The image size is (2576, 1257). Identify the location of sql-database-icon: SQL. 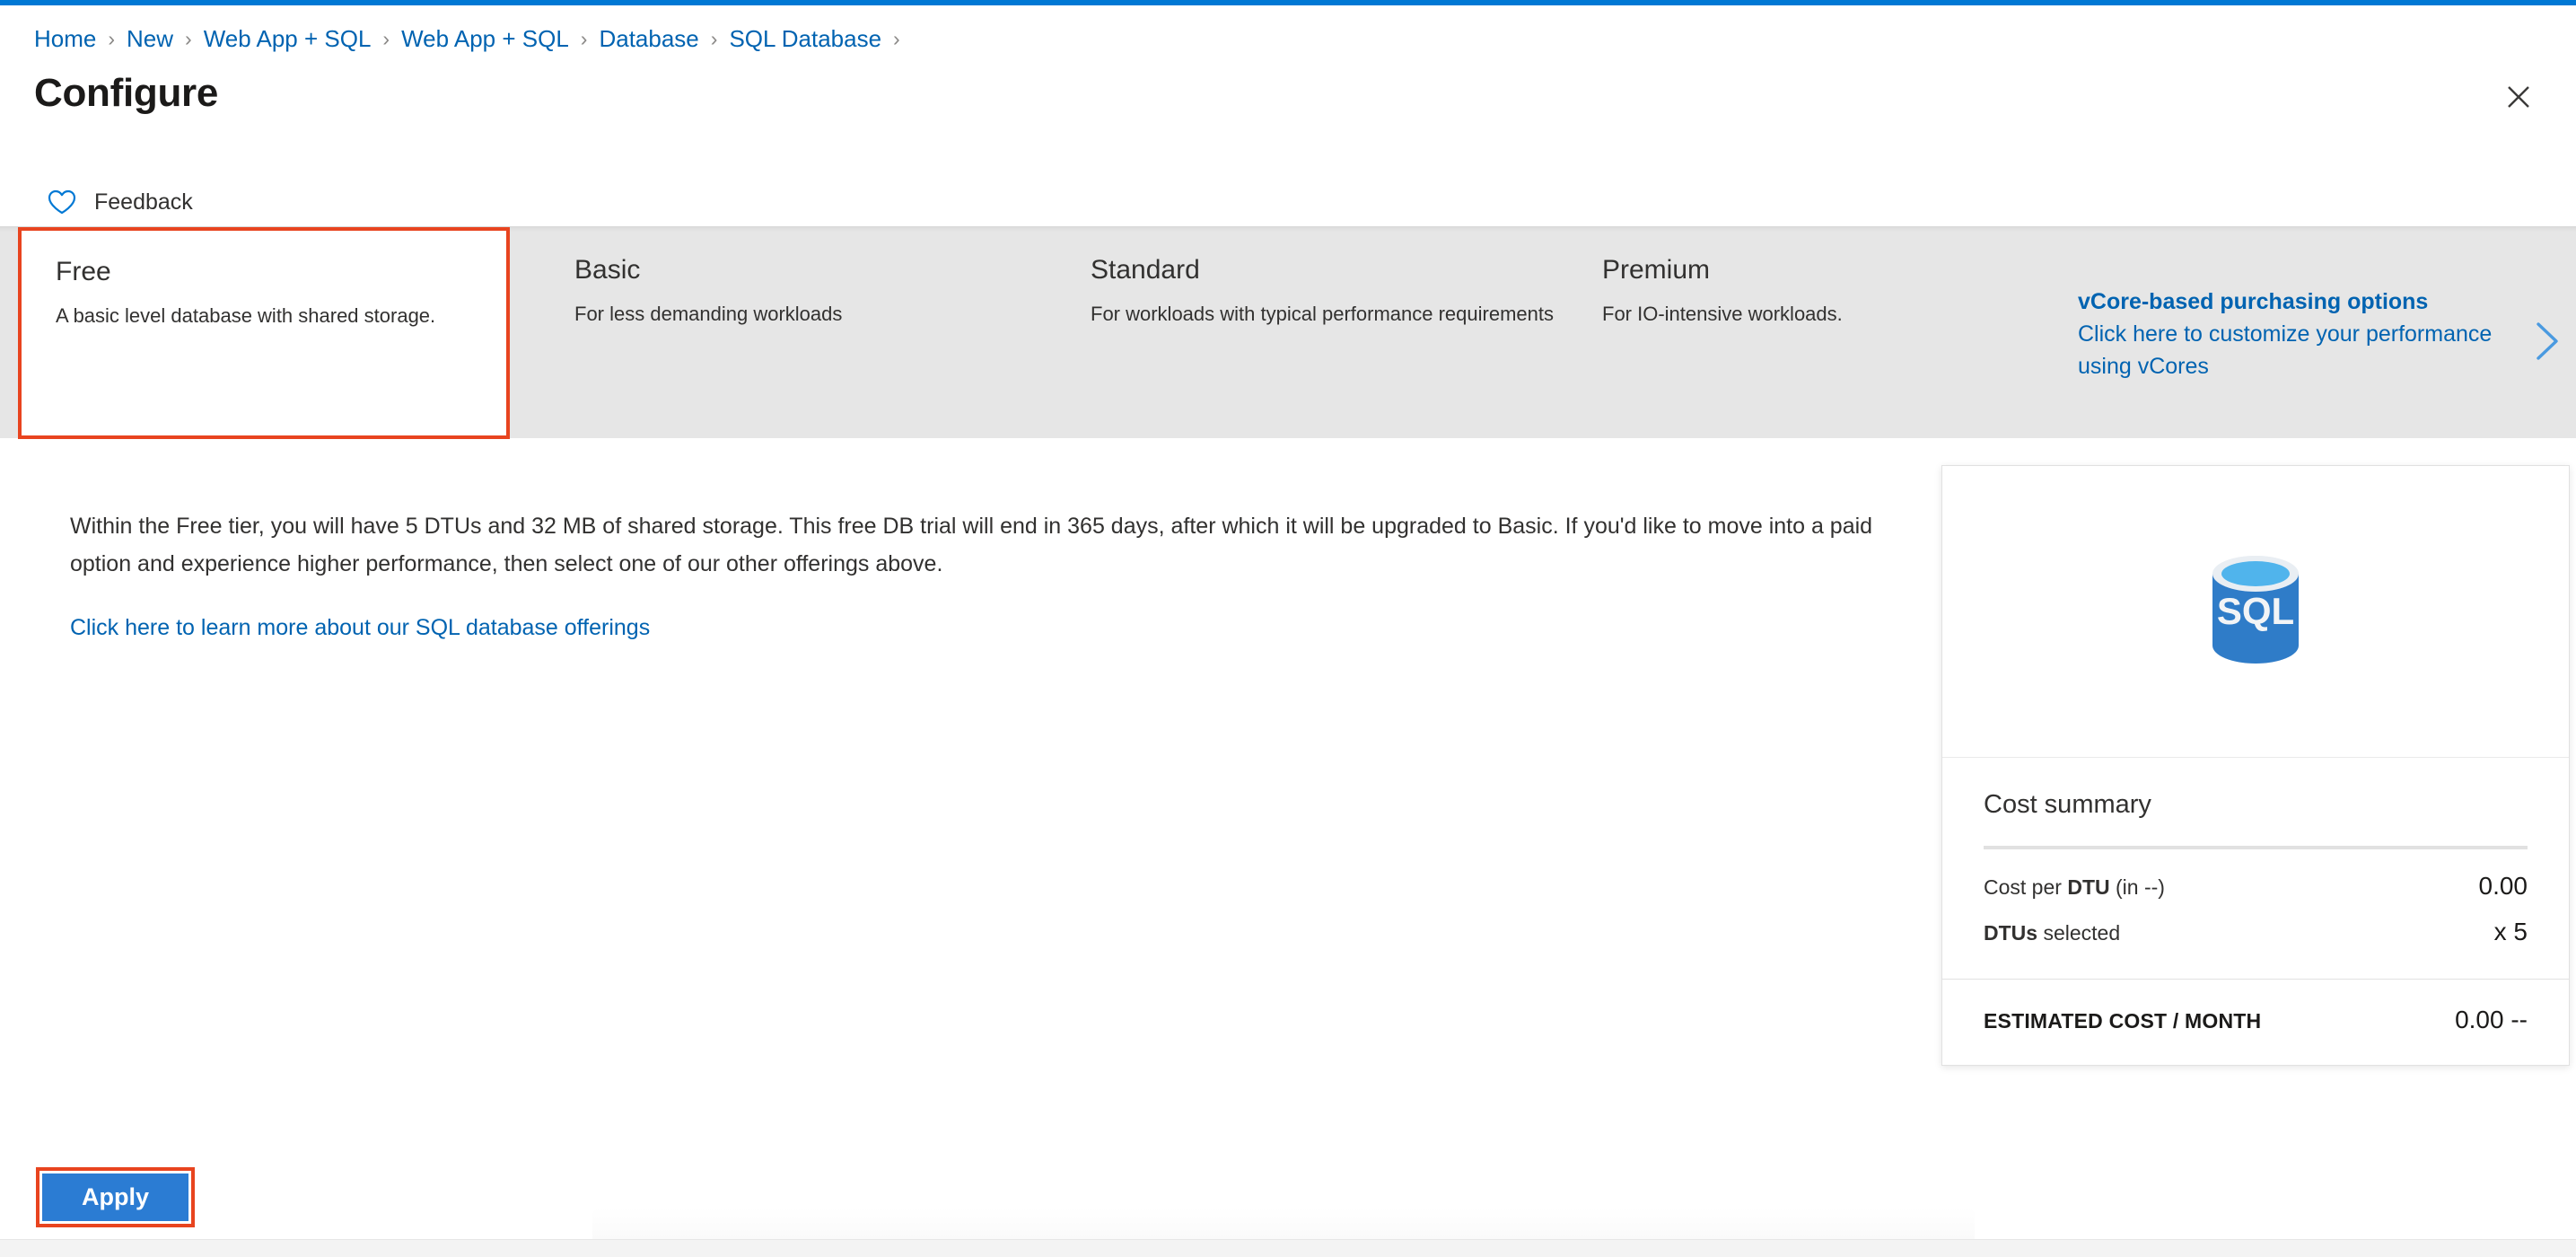
(2255, 612).